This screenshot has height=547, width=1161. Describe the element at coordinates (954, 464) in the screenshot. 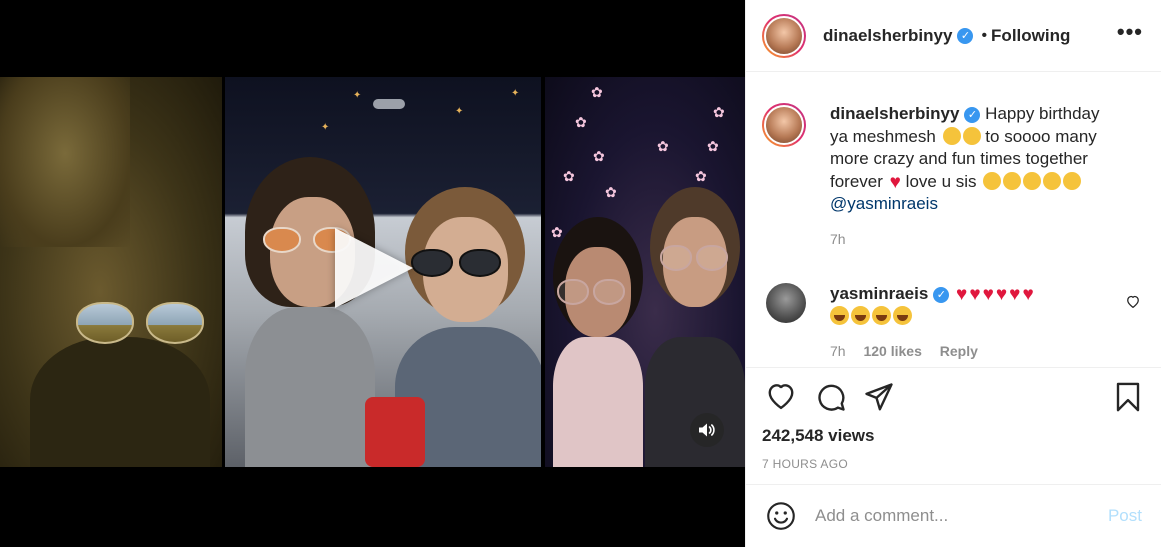

I see `post-timestamp: 7 HOURS AGO` at that location.